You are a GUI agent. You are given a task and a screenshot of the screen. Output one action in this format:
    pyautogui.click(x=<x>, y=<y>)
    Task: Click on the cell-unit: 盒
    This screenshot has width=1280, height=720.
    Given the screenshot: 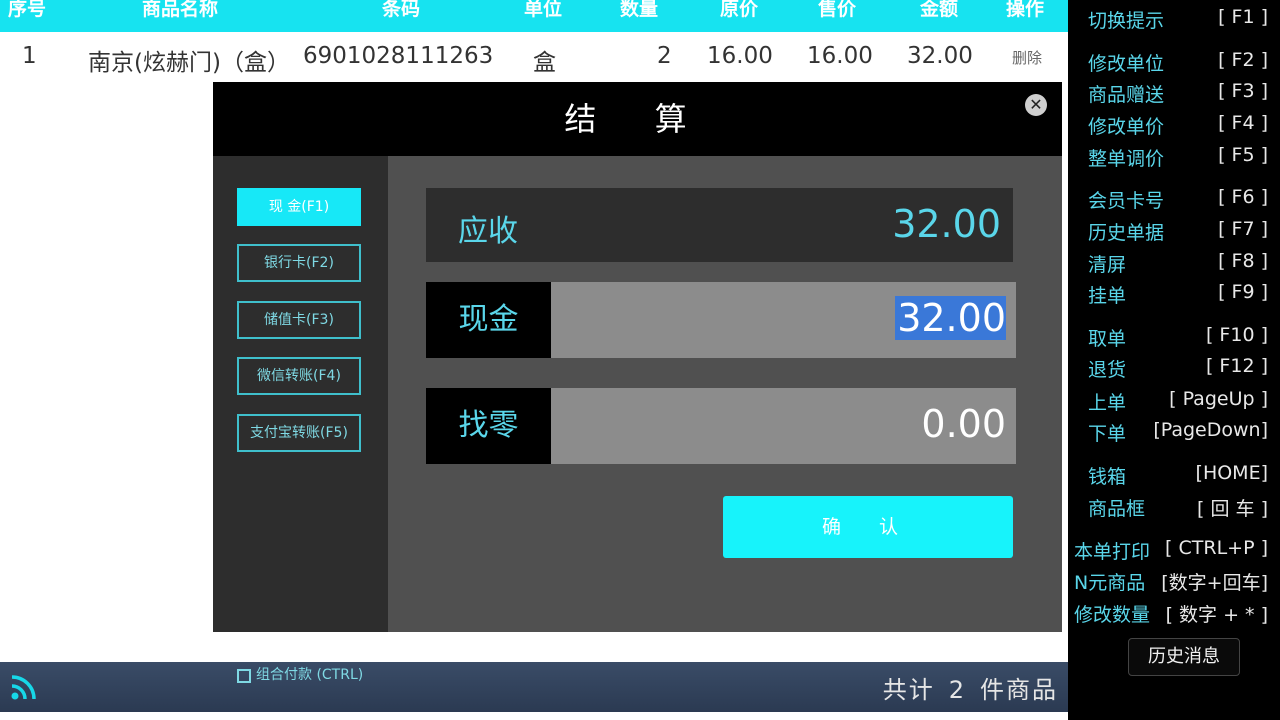 What is the action you would take?
    pyautogui.click(x=544, y=63)
    